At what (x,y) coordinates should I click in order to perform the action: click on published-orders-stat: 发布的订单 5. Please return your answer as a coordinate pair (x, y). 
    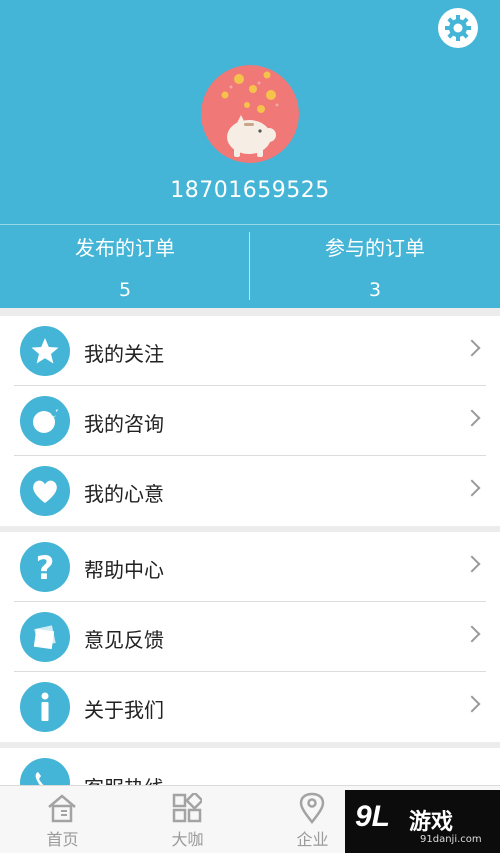
    Looking at the image, I should click on (125, 266).